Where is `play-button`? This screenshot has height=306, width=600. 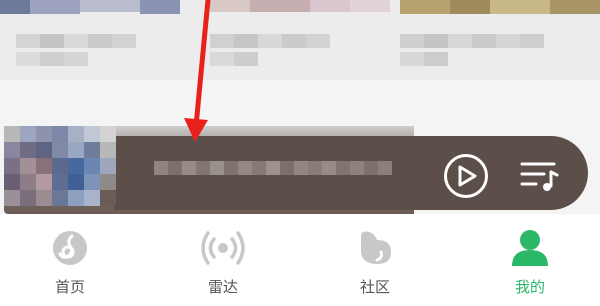
play-button is located at coordinates (466, 176).